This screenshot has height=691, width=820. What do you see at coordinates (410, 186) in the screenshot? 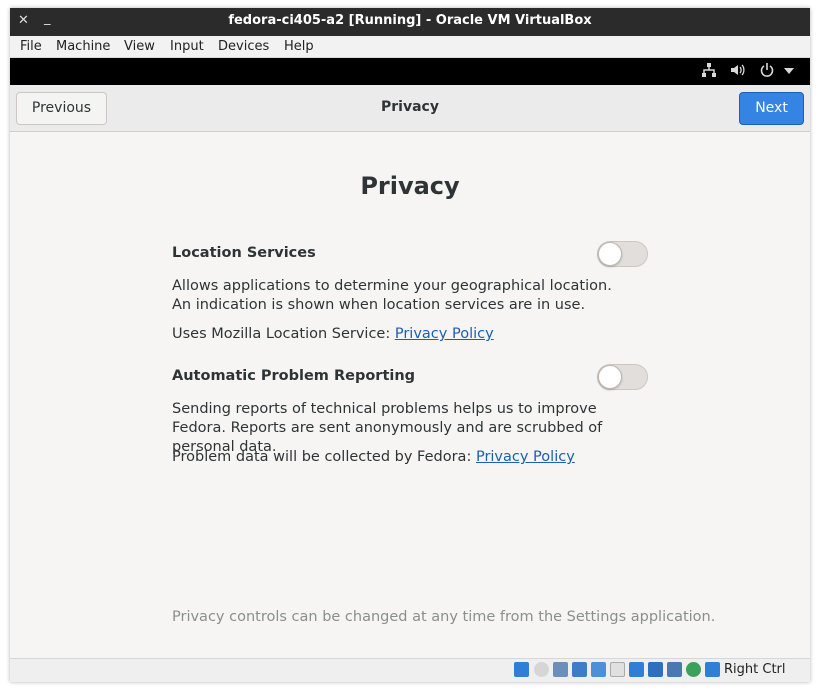
I see `page-title: Privacy` at bounding box center [410, 186].